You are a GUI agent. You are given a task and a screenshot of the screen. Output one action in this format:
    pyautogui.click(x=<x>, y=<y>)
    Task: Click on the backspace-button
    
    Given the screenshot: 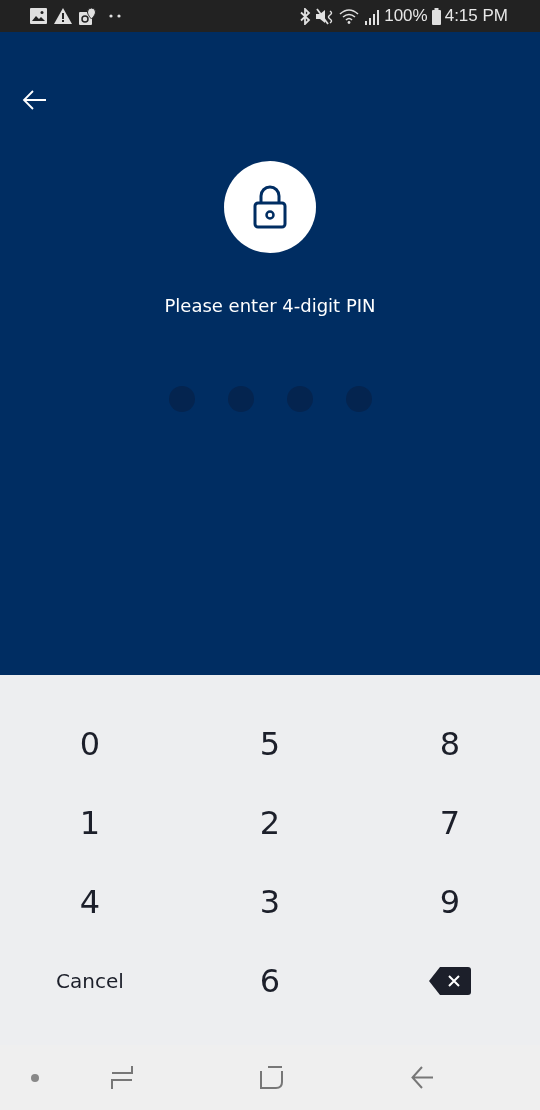 What is the action you would take?
    pyautogui.click(x=450, y=980)
    